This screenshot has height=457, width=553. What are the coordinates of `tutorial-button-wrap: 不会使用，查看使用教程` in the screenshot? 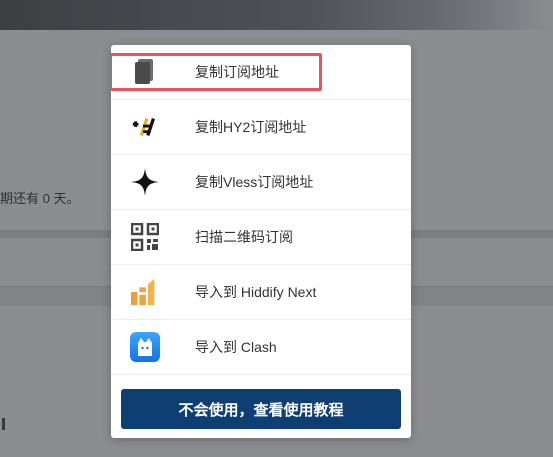 It's located at (261, 409).